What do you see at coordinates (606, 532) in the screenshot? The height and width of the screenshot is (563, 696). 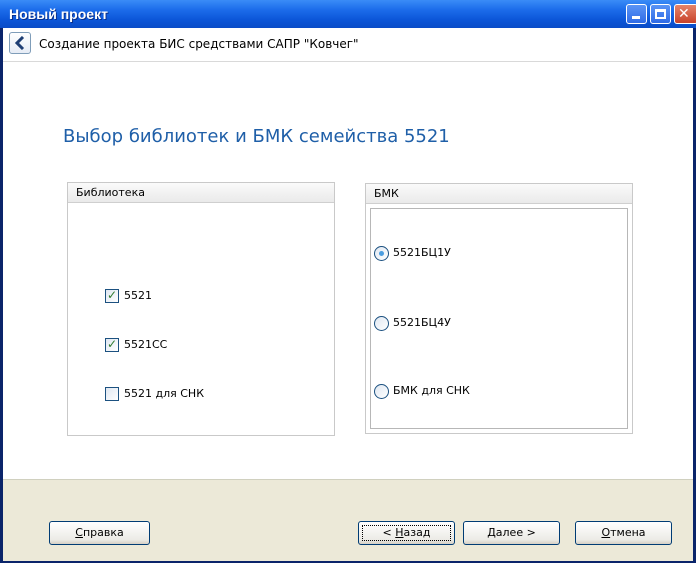 I see `cancel-access-key: О` at bounding box center [606, 532].